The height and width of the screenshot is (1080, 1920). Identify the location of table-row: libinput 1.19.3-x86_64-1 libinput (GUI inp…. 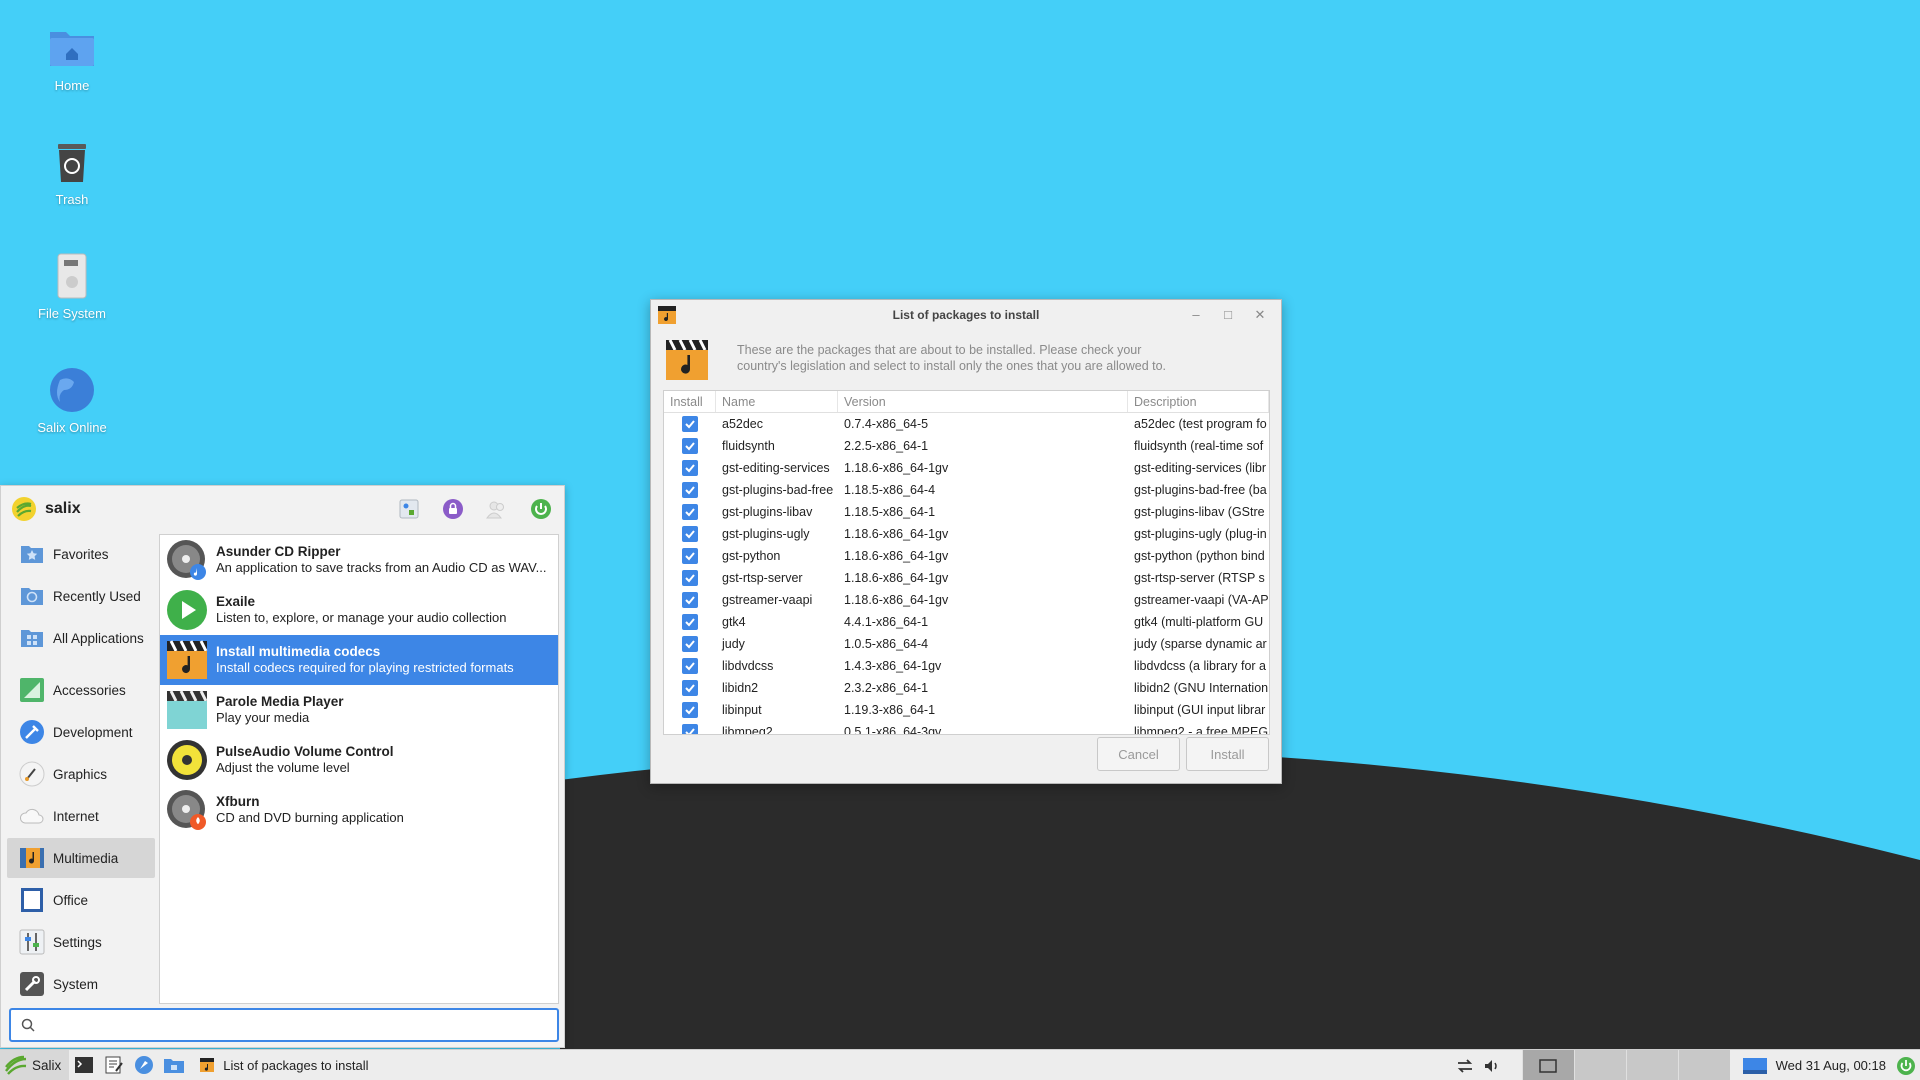
(966, 710).